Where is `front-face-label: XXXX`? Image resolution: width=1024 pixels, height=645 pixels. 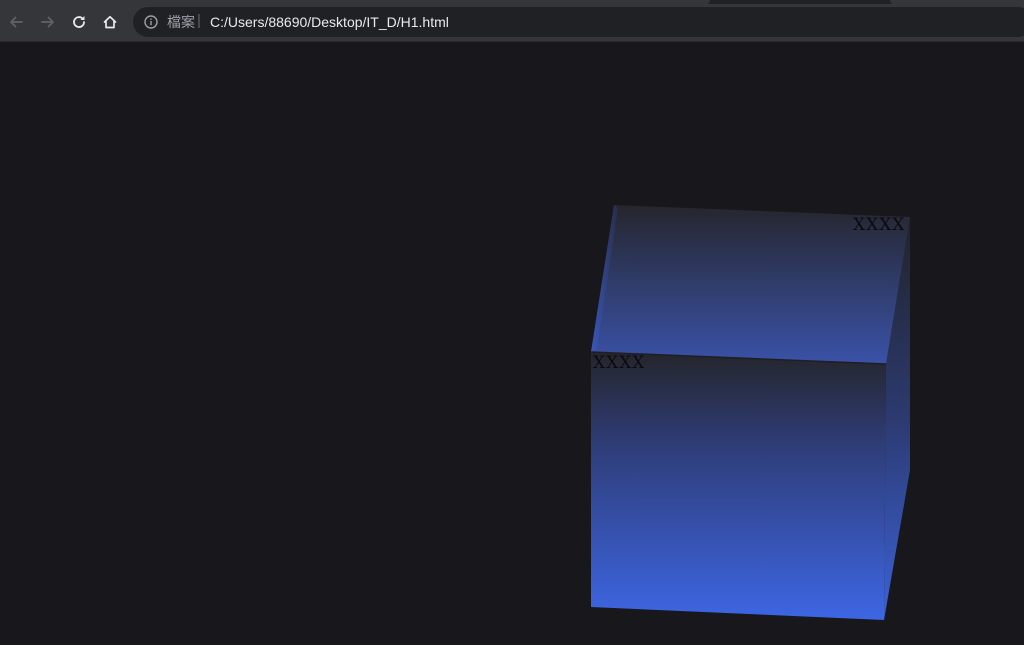 front-face-label: XXXX is located at coordinates (619, 363).